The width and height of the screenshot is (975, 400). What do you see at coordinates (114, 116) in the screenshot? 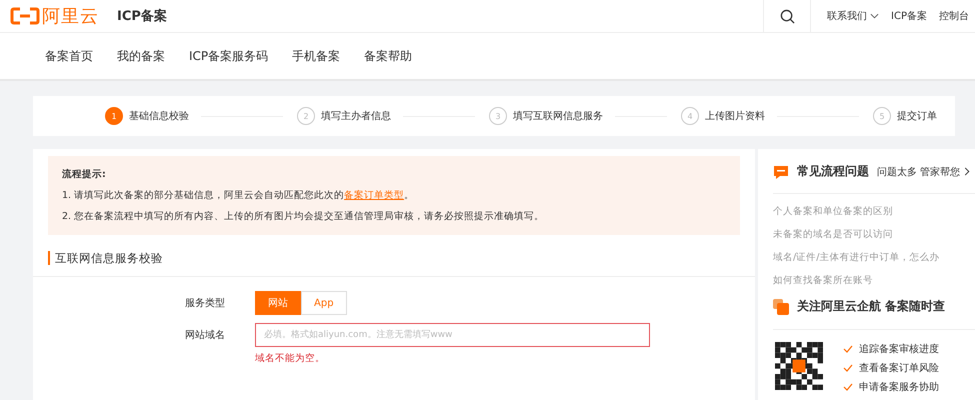
I see `step-number: 1` at bounding box center [114, 116].